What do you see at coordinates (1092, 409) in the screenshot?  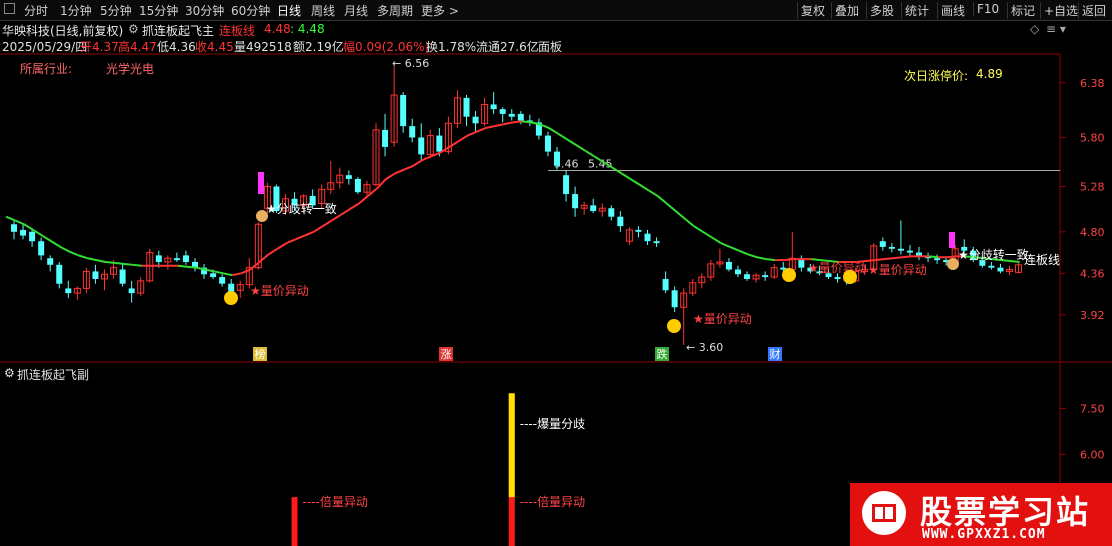 I see `sub-tick-label: 7.50` at bounding box center [1092, 409].